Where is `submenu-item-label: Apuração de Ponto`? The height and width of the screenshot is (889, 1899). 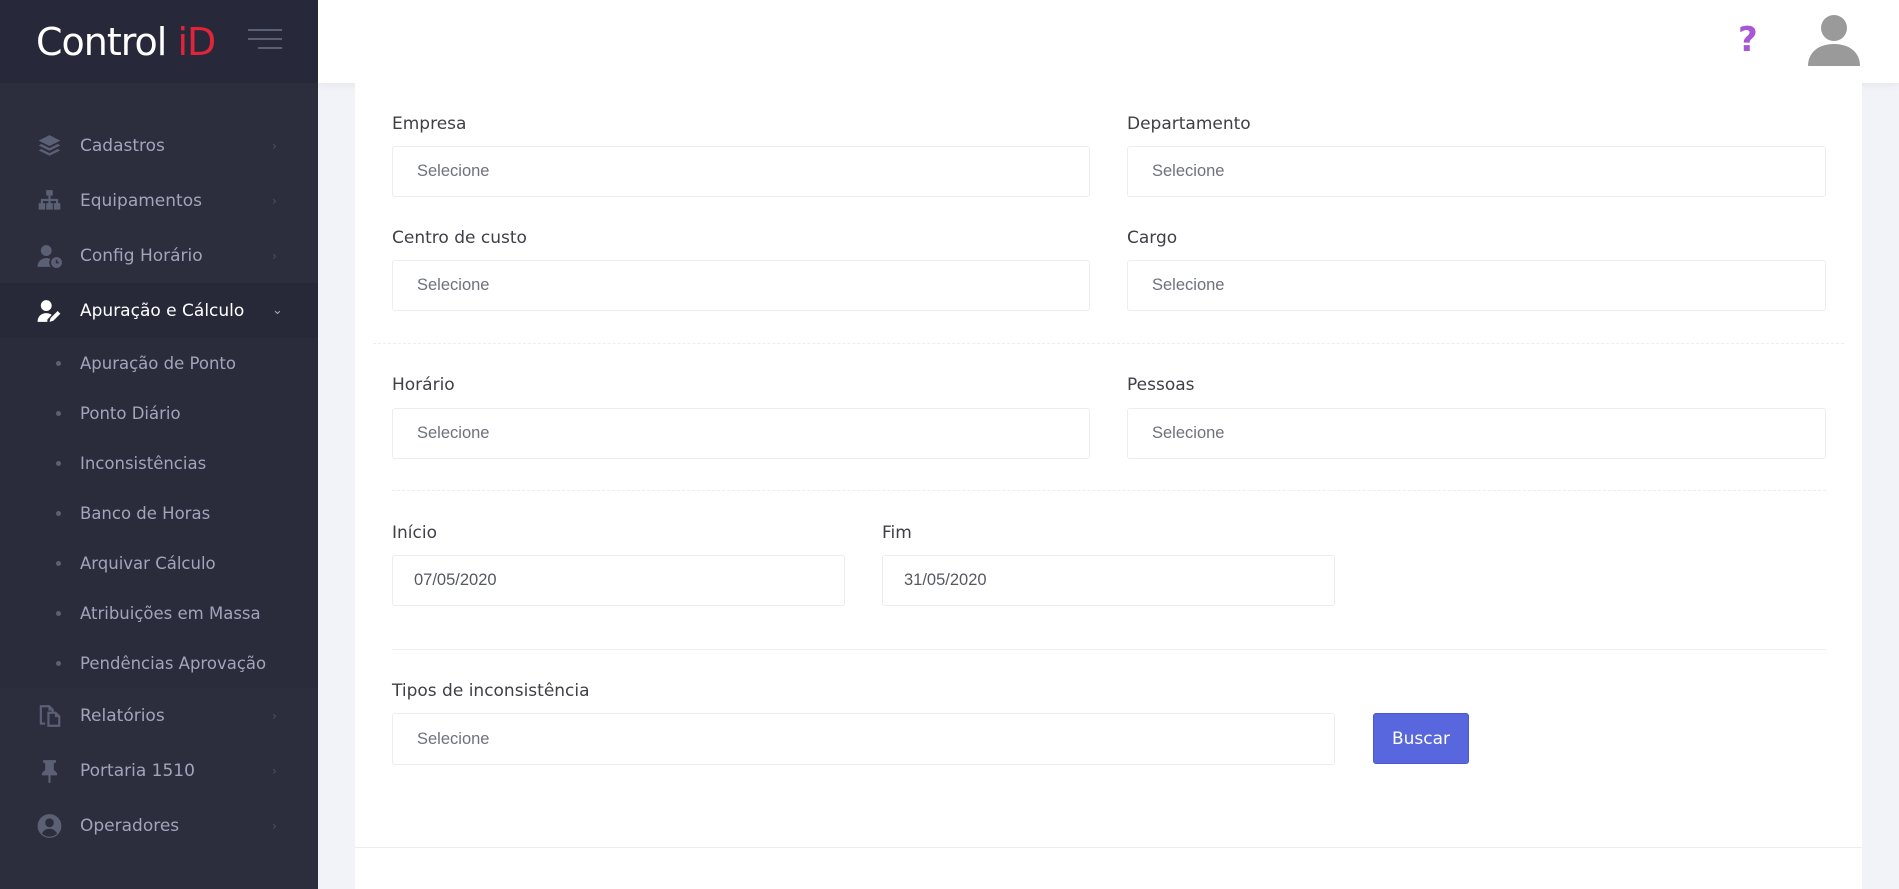
submenu-item-label: Apuração de Ponto is located at coordinates (158, 363).